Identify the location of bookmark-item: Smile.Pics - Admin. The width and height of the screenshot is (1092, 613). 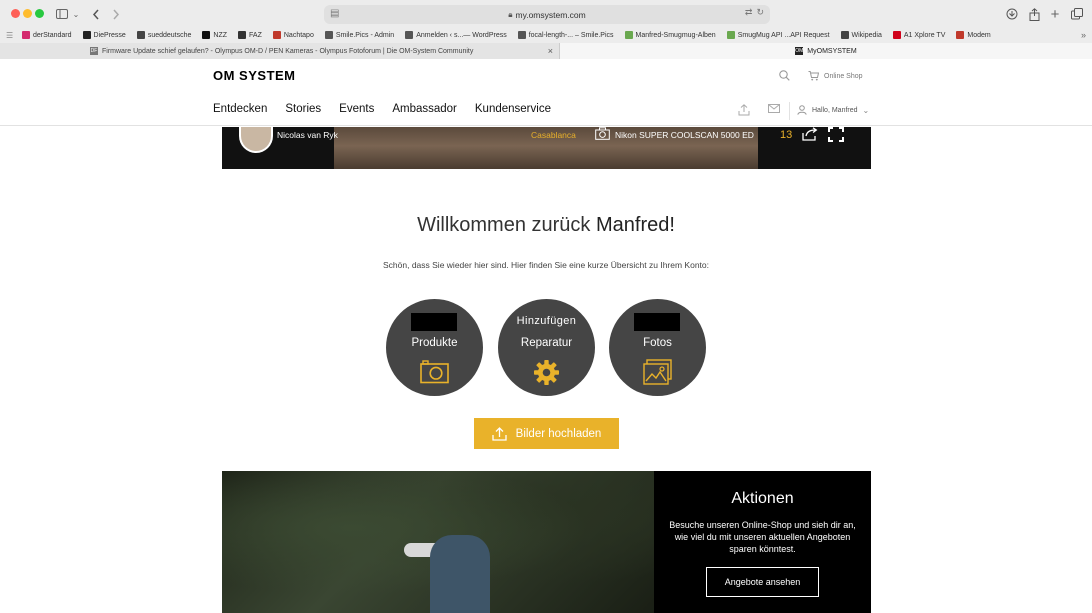
(359, 35).